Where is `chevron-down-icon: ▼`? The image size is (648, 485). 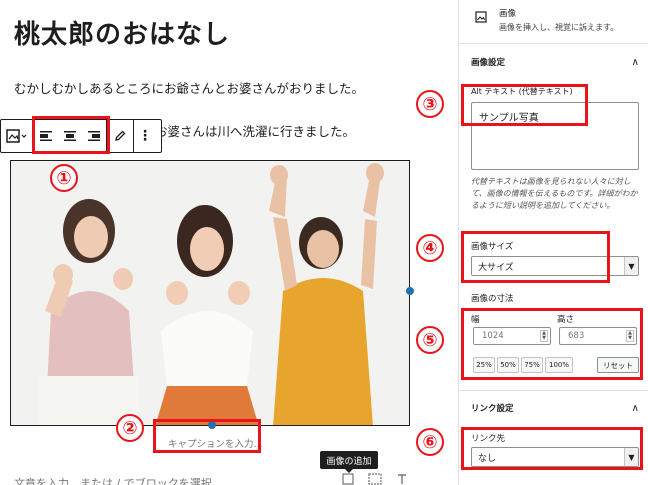 chevron-down-icon: ▼ is located at coordinates (631, 266).